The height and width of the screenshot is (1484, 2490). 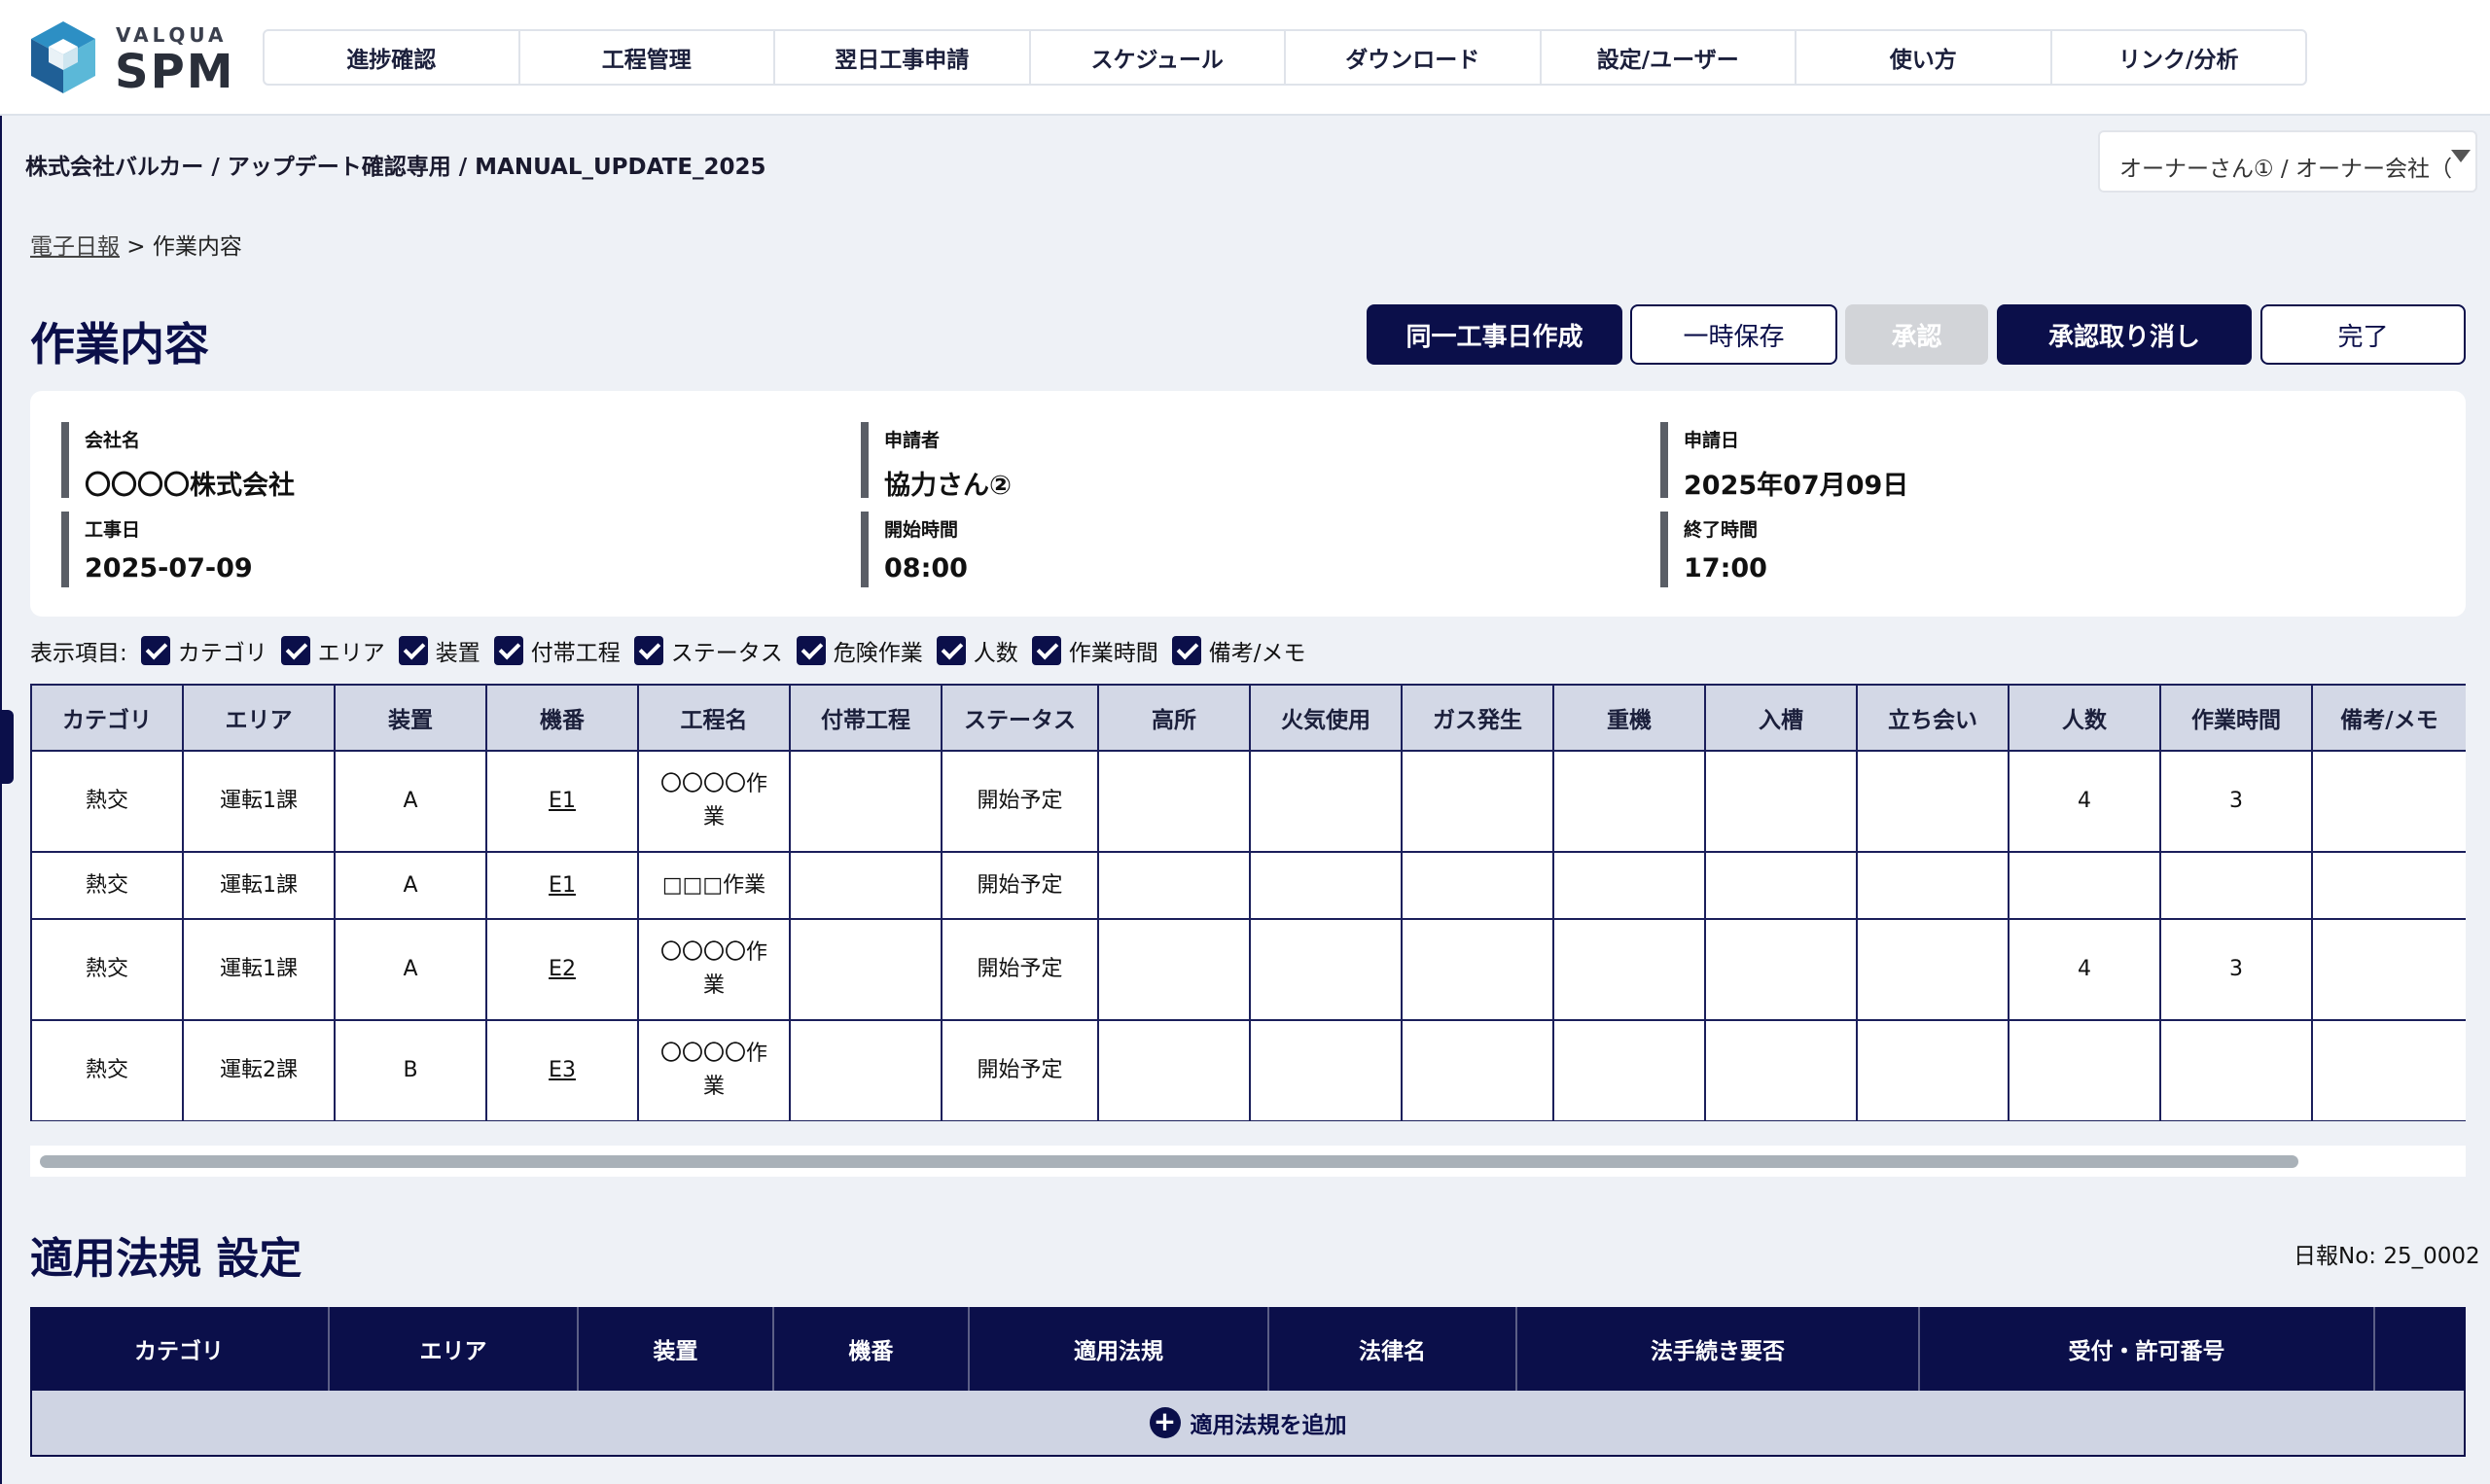 I want to click on company-label: 会社名, so click(x=113, y=441).